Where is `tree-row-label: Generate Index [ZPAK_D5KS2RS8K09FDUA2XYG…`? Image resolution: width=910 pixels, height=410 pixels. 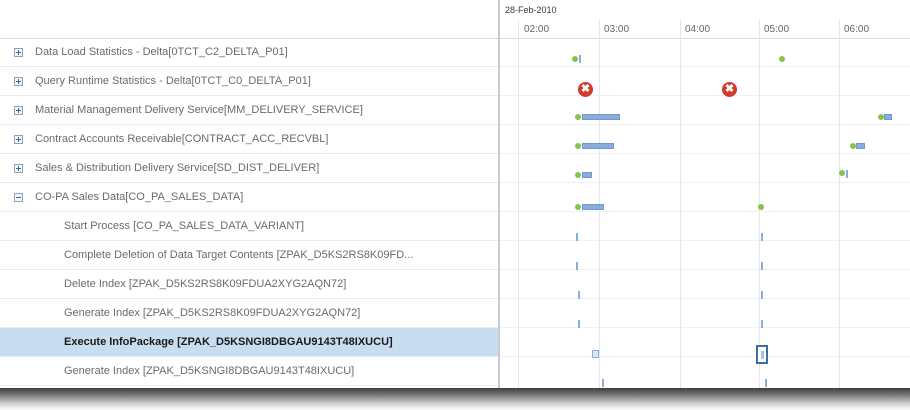 tree-row-label: Generate Index [ZPAK_D5KS2RS8K09FDUA2XYG… is located at coordinates (212, 313).